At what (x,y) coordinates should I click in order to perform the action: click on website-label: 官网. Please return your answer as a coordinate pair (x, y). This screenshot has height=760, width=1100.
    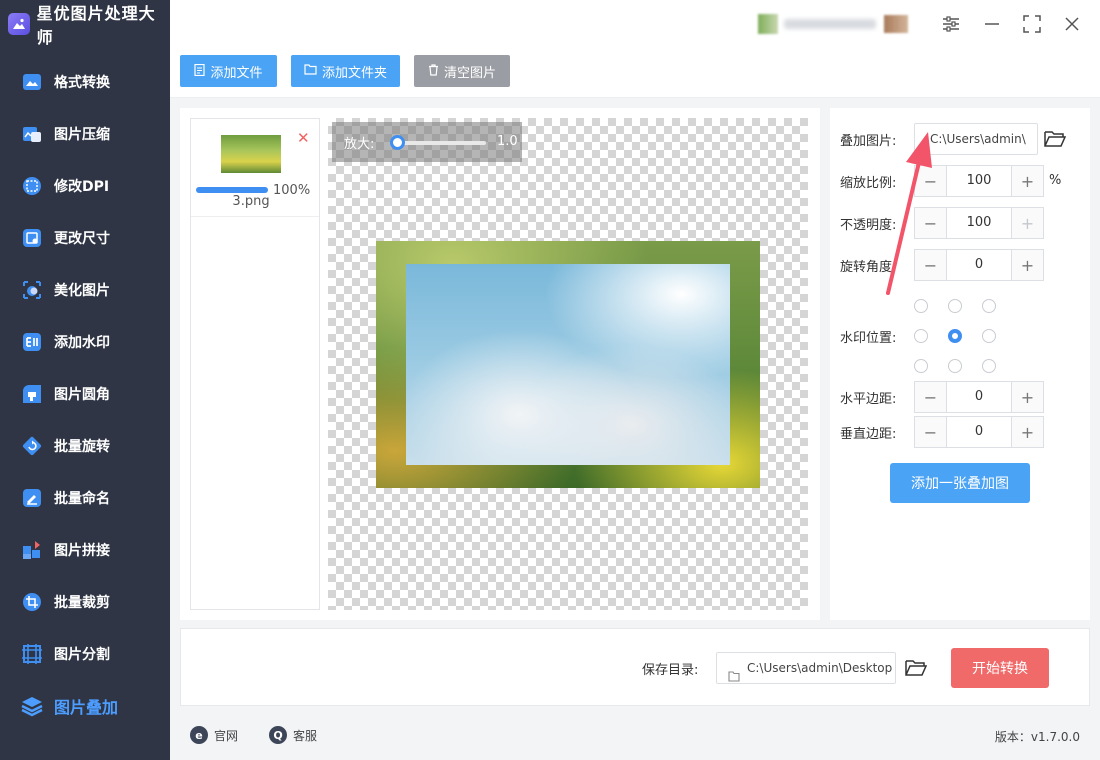
    Looking at the image, I should click on (226, 735).